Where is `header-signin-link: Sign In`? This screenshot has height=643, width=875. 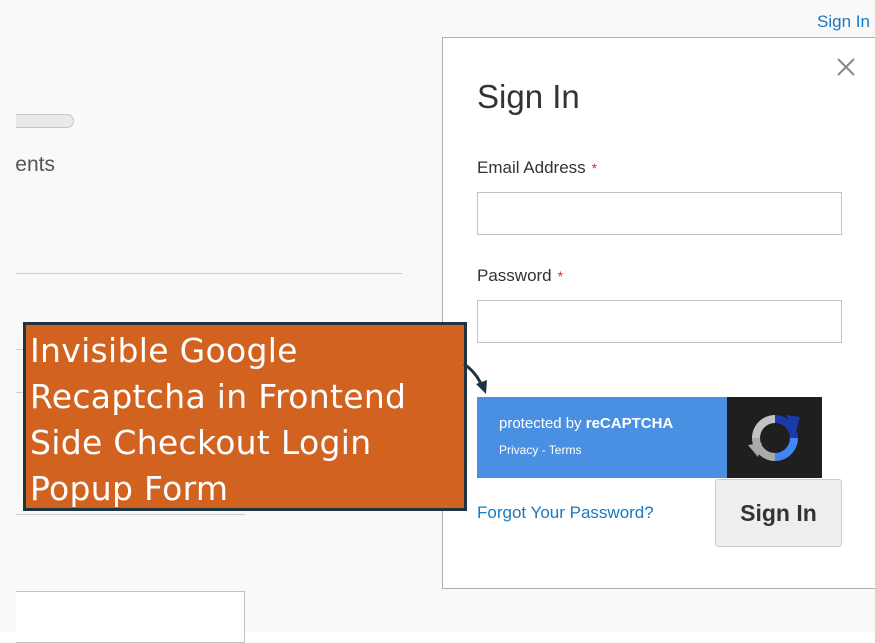
header-signin-link: Sign In is located at coordinates (846, 22).